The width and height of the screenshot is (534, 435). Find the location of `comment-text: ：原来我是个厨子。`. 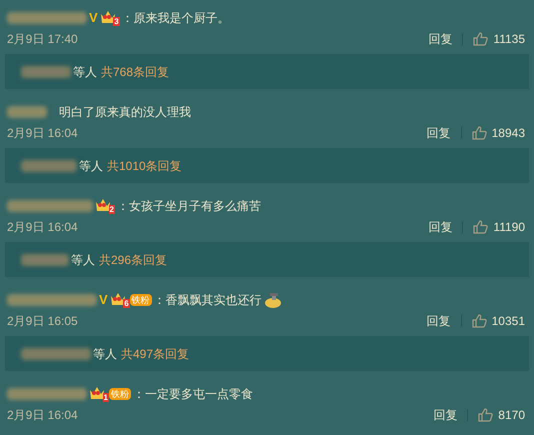

comment-text: ：原来我是个厨子。 is located at coordinates (176, 18).